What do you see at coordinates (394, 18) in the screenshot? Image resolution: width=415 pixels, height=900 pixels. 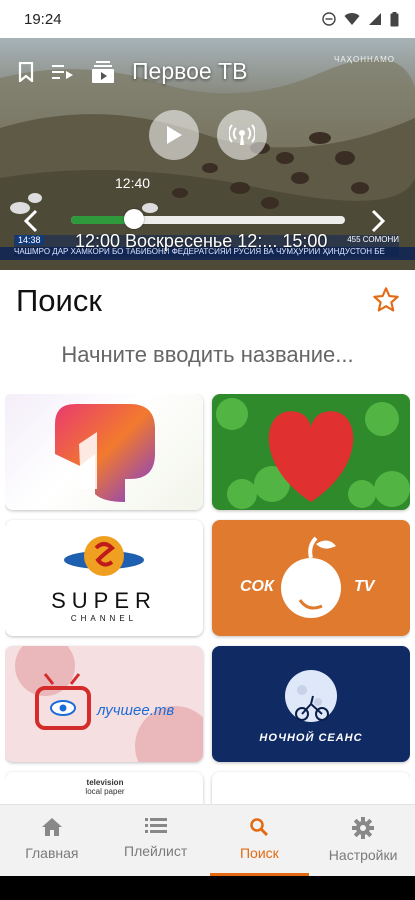 I see `battery-icon` at bounding box center [394, 18].